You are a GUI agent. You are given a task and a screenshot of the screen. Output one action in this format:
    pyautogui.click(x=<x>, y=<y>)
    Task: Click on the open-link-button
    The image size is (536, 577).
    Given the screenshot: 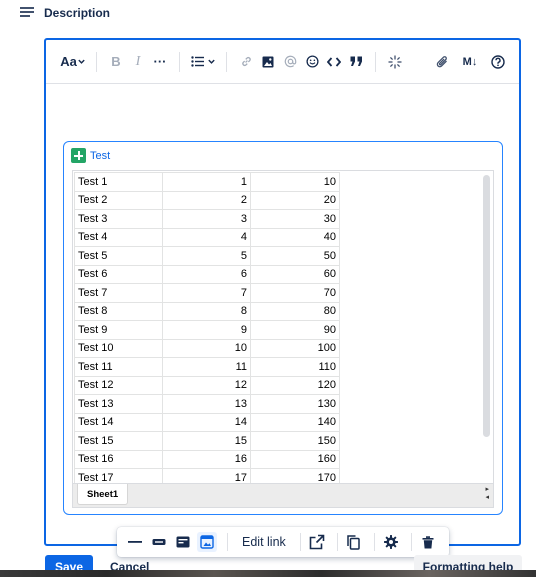 What is the action you would take?
    pyautogui.click(x=317, y=542)
    